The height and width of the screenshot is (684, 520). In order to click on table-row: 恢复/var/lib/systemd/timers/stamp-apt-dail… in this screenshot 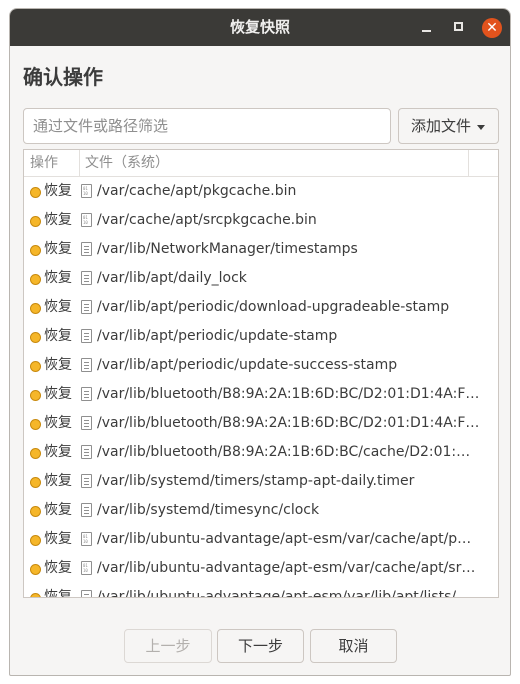, I will do `click(261, 481)`.